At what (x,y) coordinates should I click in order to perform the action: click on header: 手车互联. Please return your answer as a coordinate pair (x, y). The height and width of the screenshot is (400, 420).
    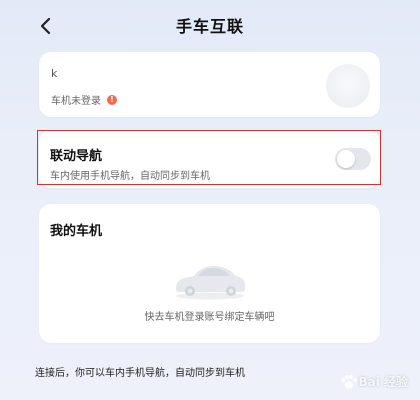
    Looking at the image, I should click on (210, 26).